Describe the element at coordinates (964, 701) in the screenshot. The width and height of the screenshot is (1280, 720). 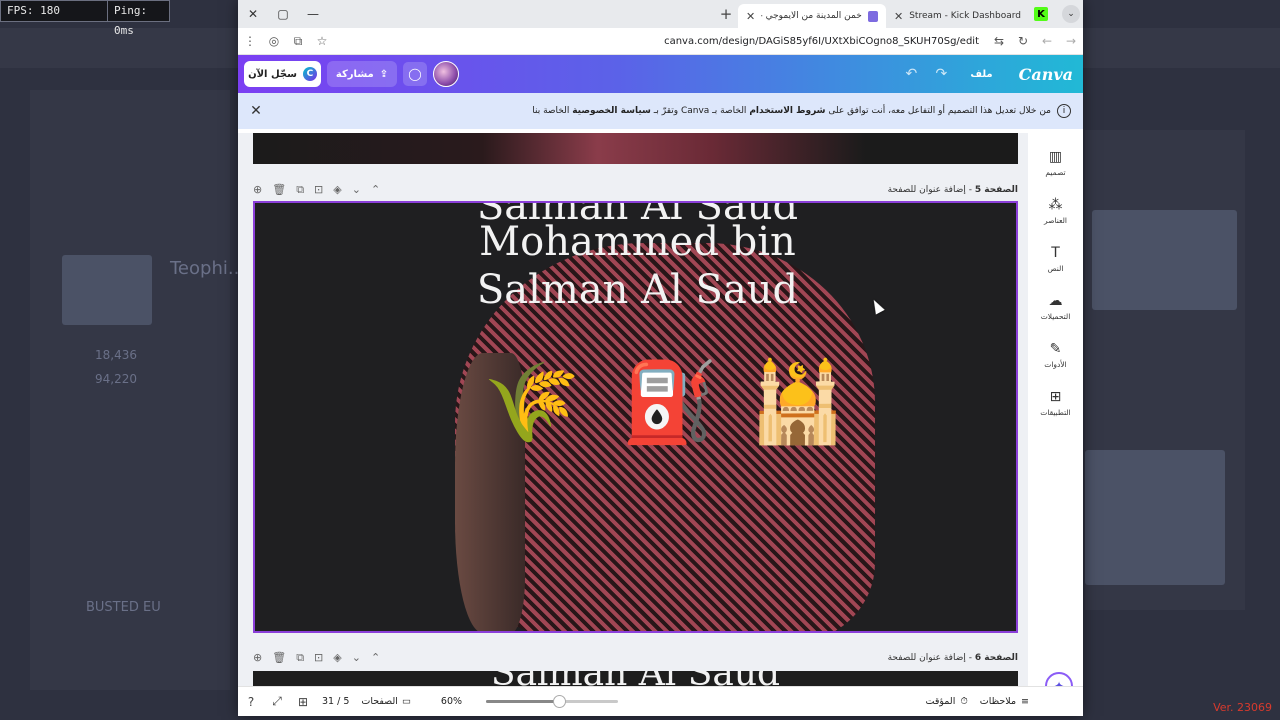
I see `stopwatch-icon: ⏱` at that location.